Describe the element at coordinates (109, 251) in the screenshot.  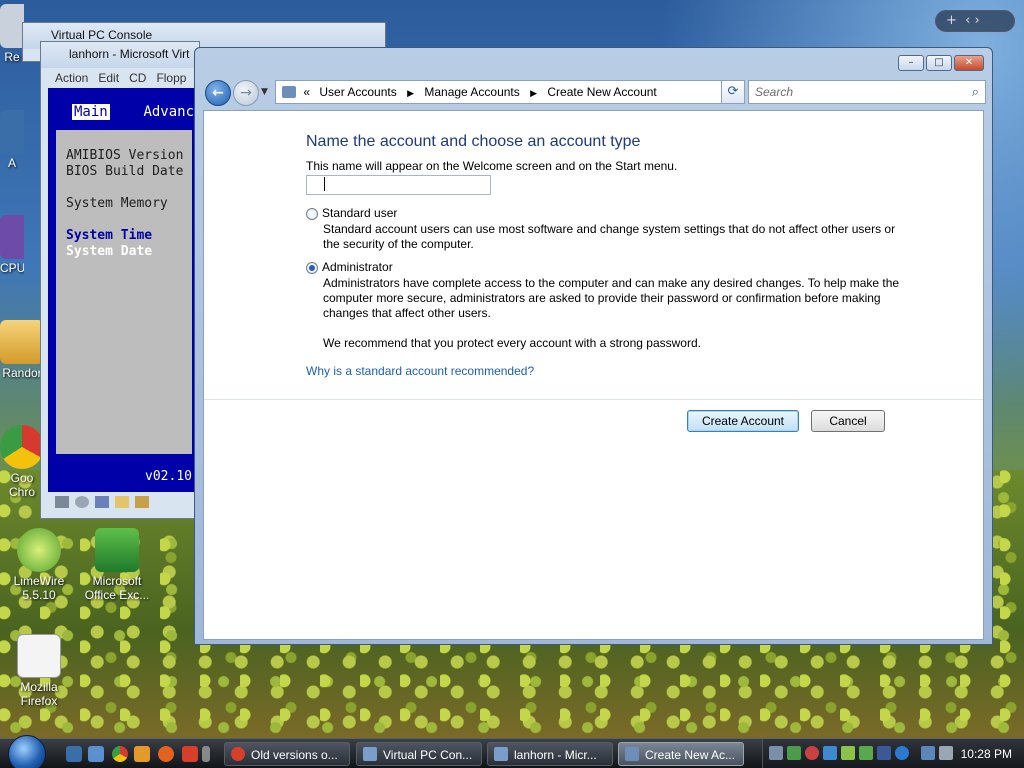
I see `bios-line: System Date` at that location.